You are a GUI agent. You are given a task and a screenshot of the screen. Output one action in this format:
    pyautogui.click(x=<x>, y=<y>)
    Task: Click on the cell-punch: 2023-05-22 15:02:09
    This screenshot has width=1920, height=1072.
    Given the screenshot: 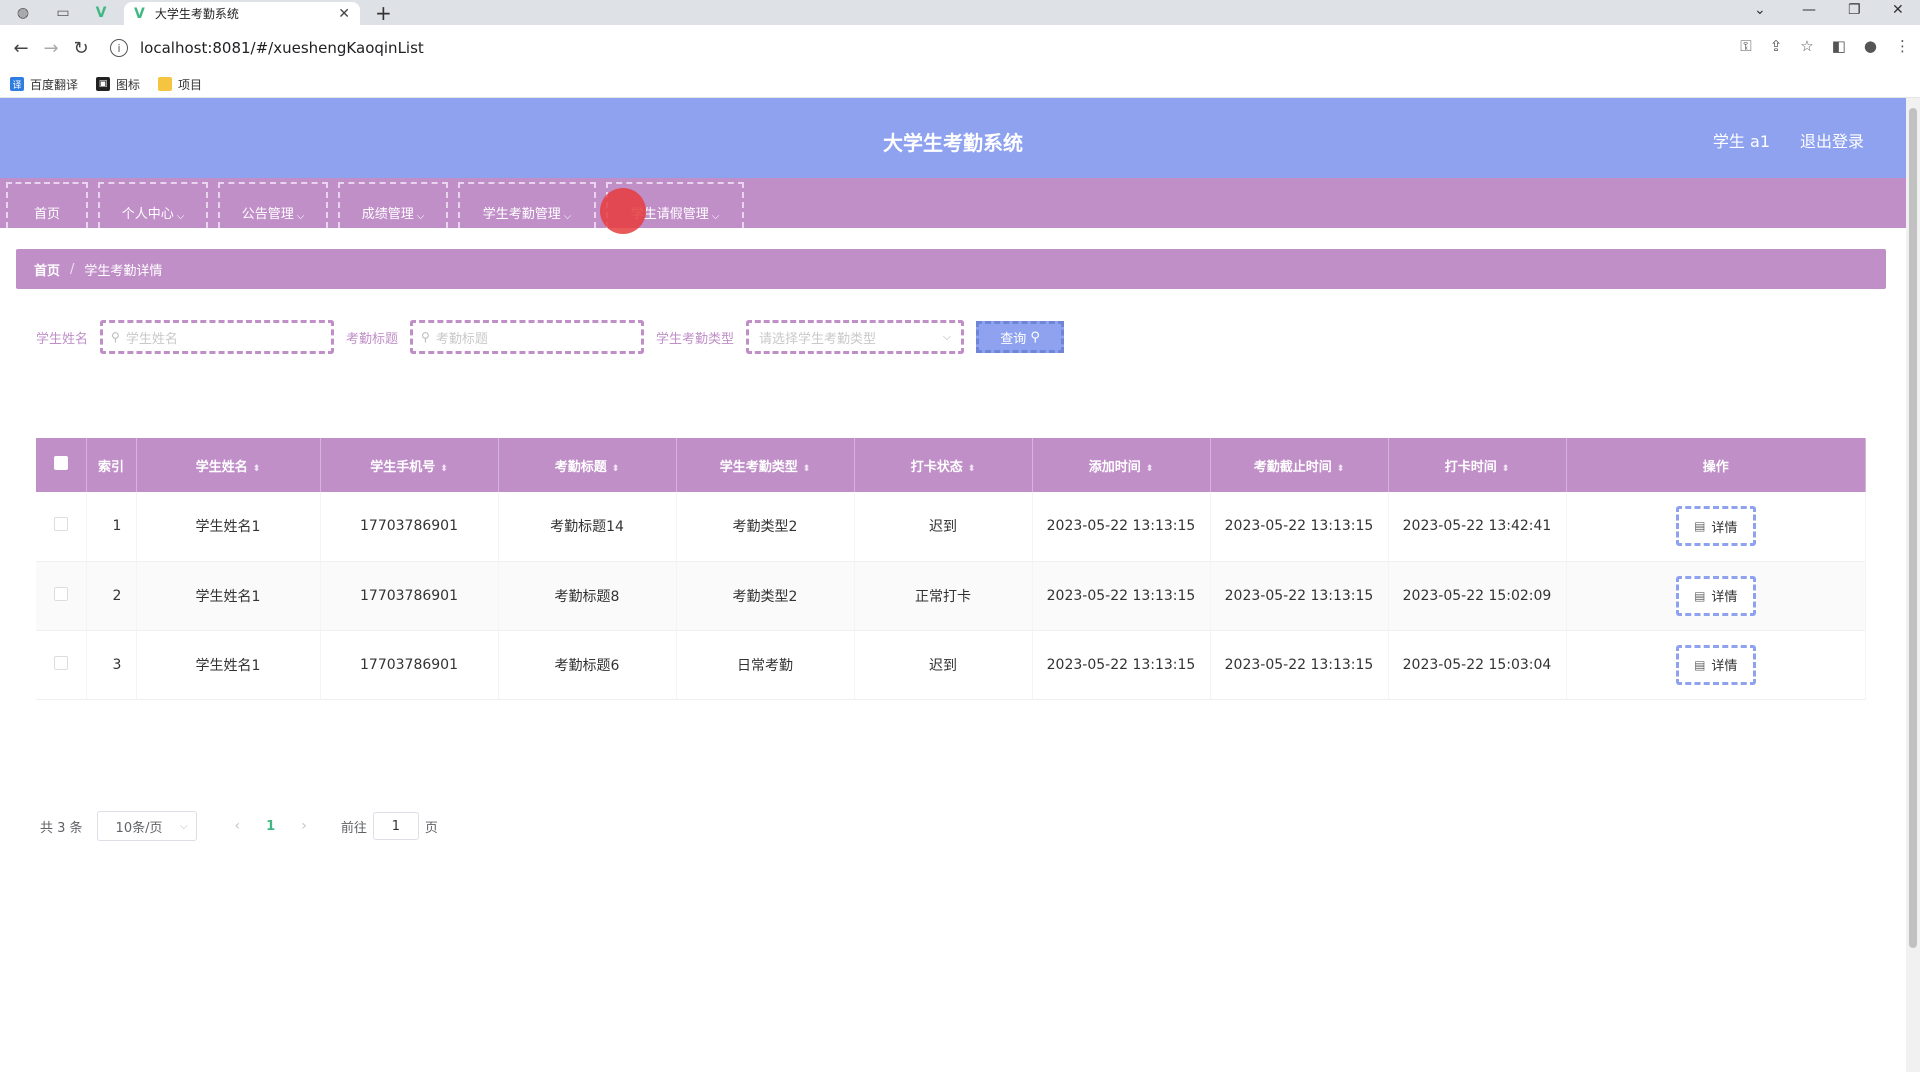 What is the action you would take?
    pyautogui.click(x=1477, y=596)
    